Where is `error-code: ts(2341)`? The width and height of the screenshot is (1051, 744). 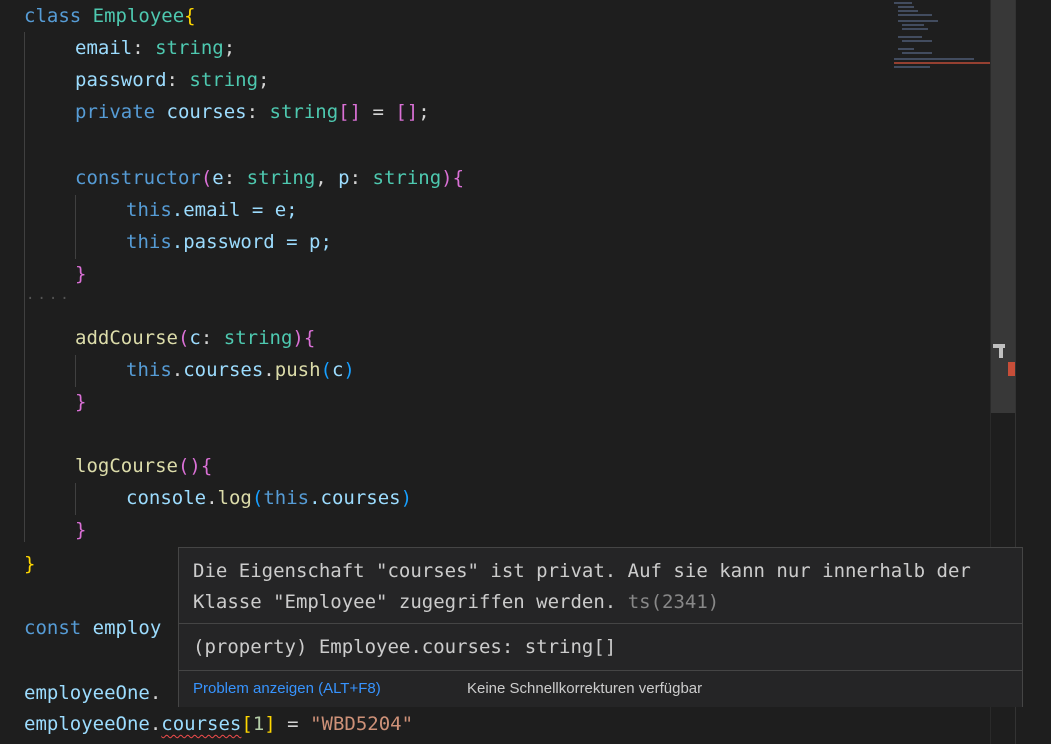
error-code: ts(2341) is located at coordinates (673, 602).